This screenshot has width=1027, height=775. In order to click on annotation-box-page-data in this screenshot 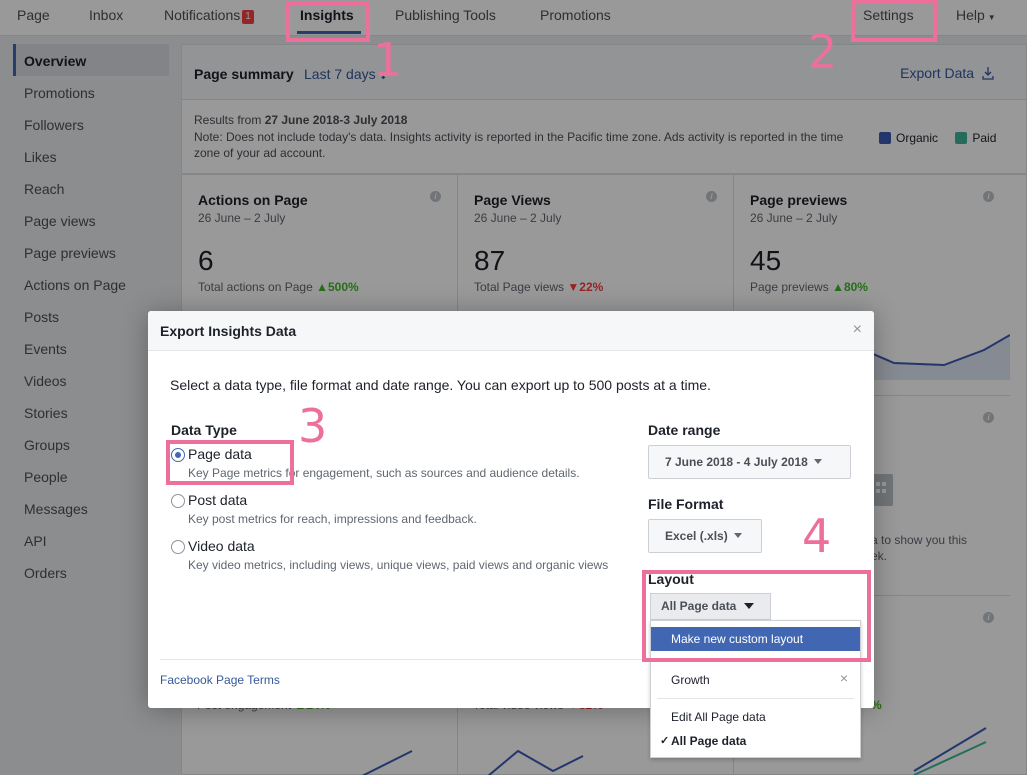, I will do `click(230, 462)`.